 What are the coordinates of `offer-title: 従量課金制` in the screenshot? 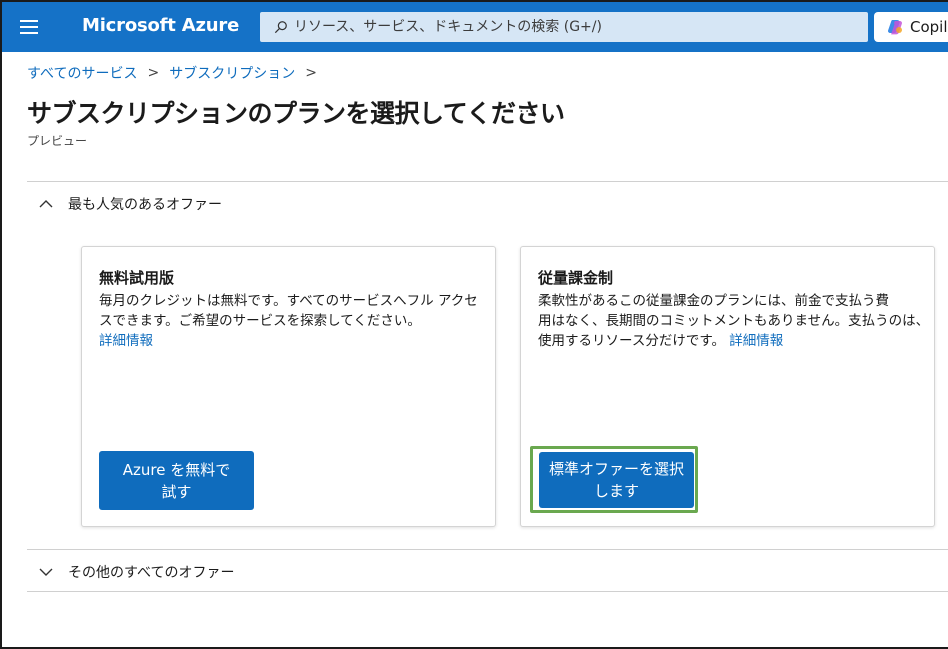 It's located at (576, 278).